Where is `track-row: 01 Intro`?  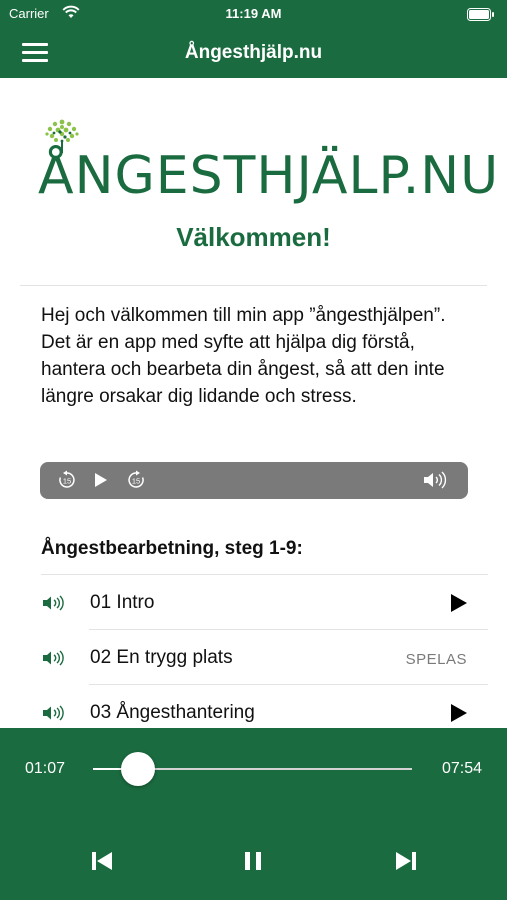
track-row: 01 Intro is located at coordinates (264, 601).